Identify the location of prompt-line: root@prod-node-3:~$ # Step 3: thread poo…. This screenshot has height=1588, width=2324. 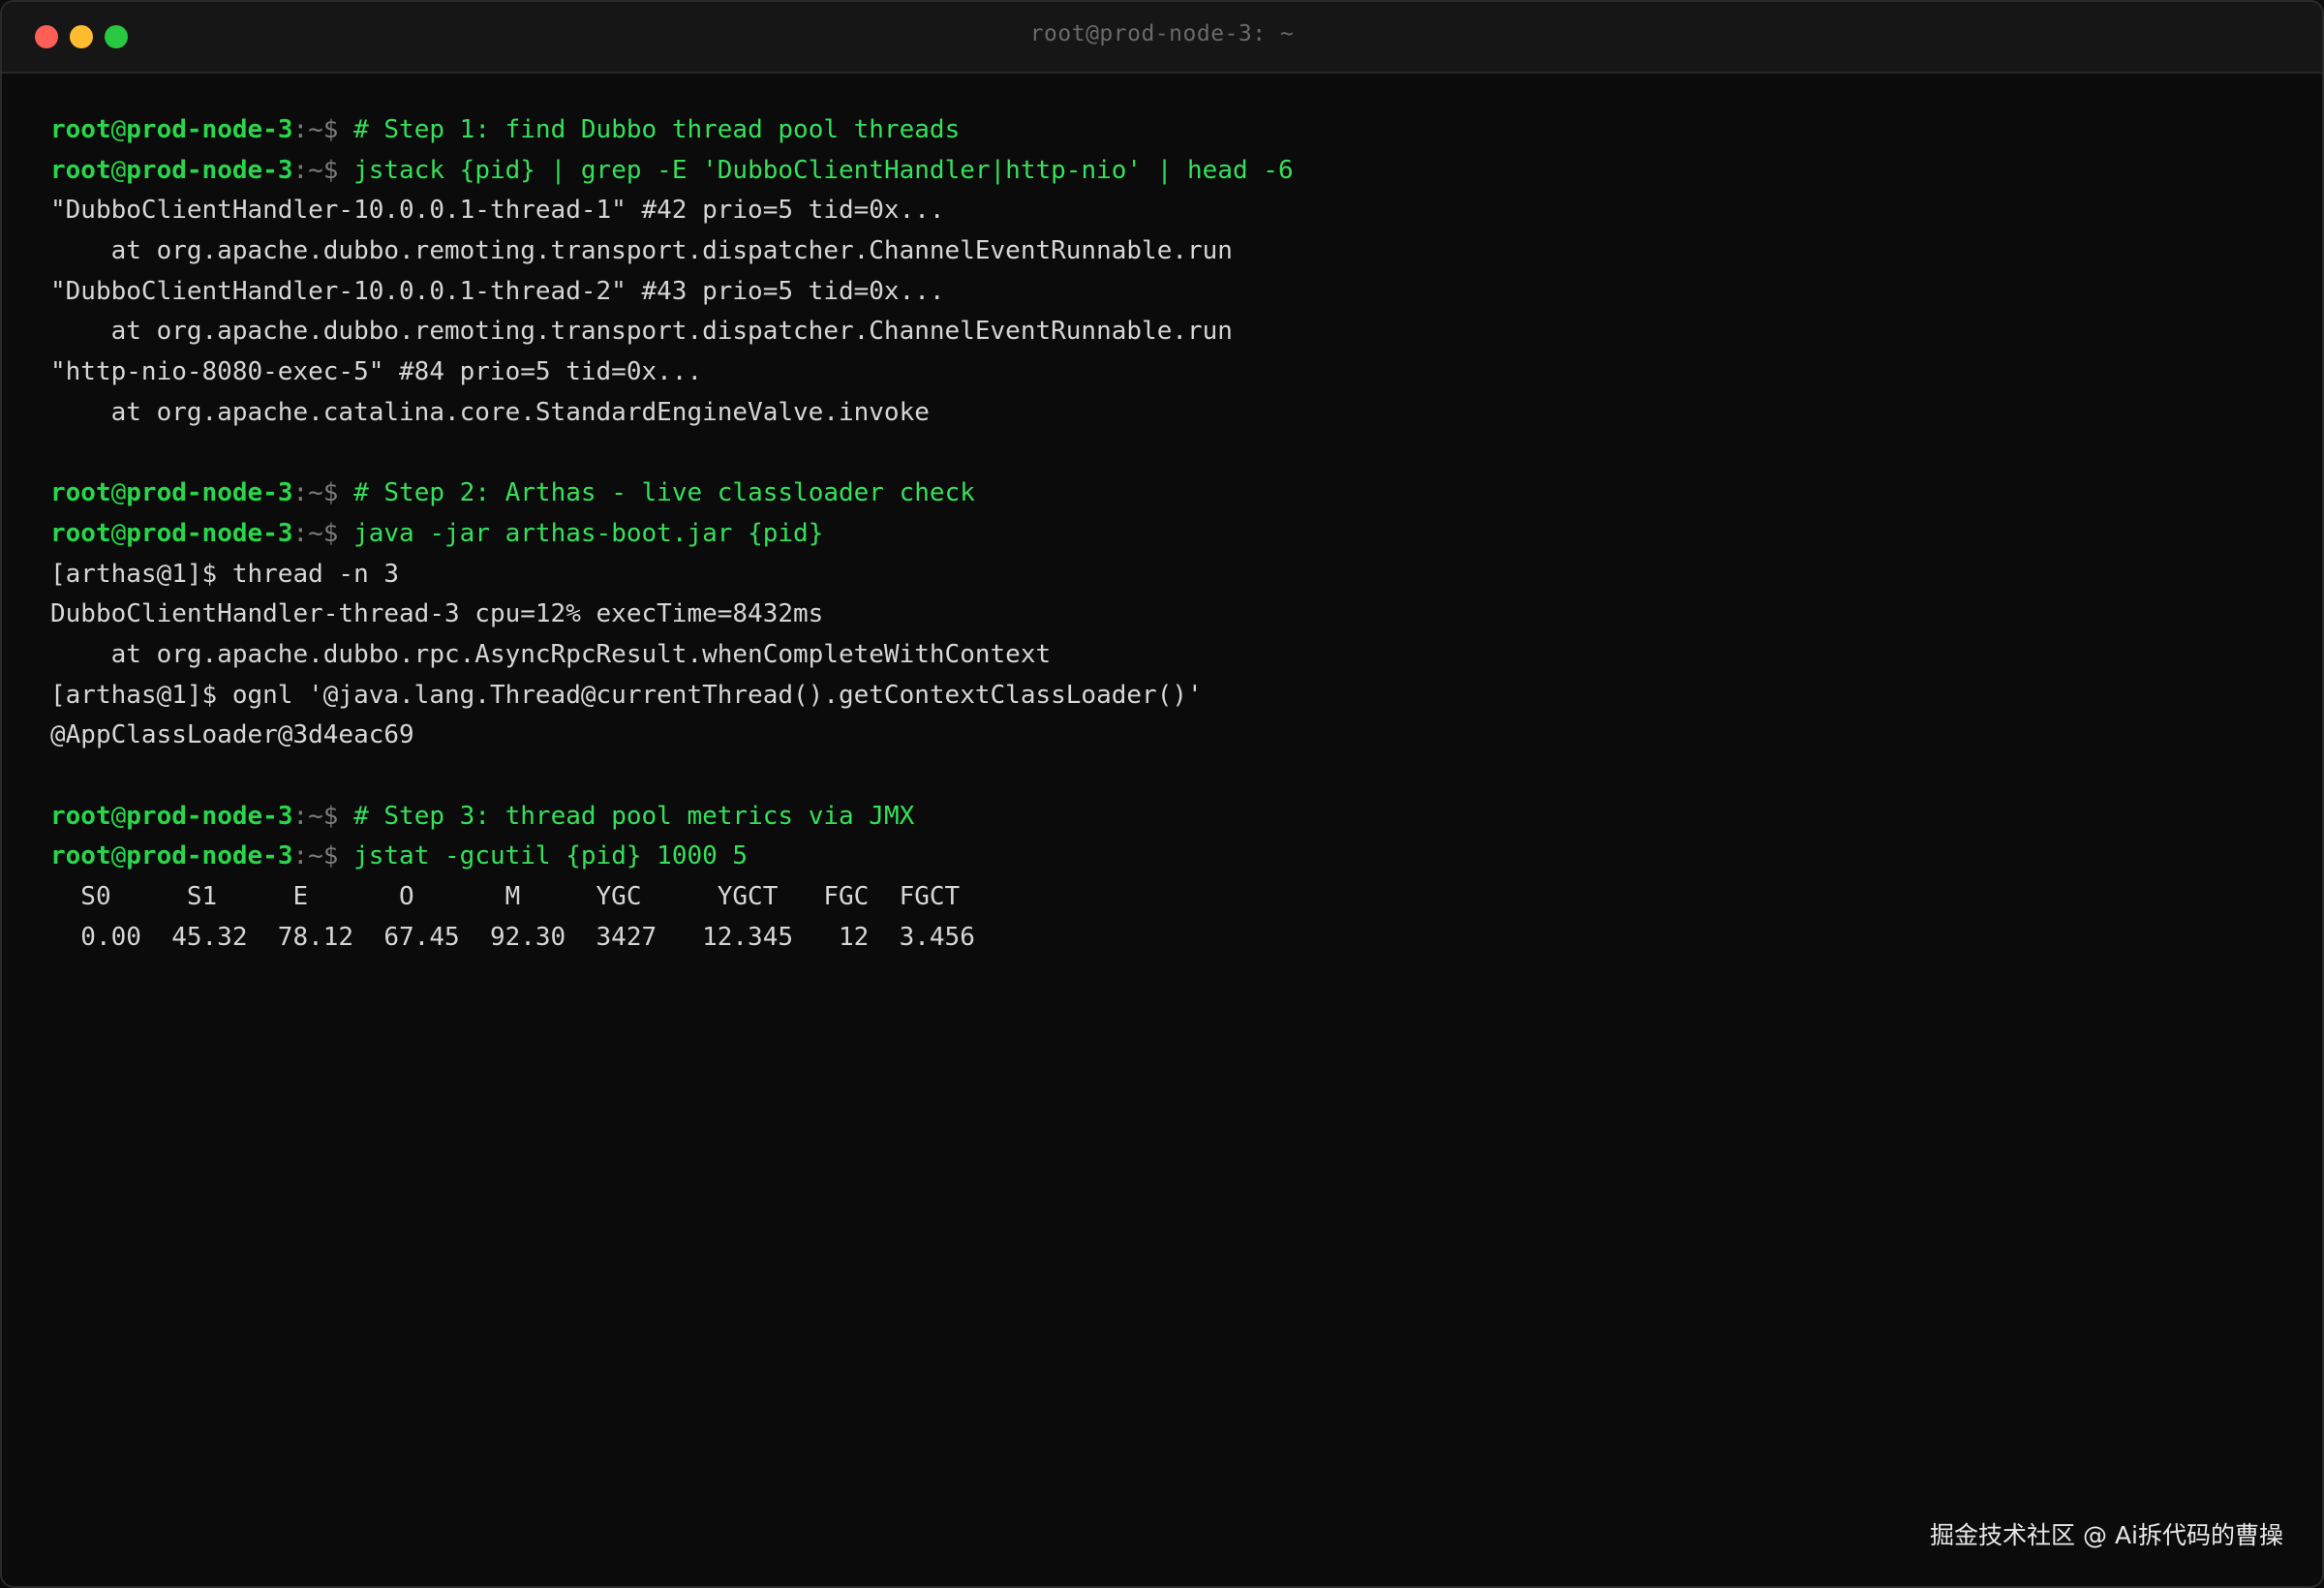
(1167, 817).